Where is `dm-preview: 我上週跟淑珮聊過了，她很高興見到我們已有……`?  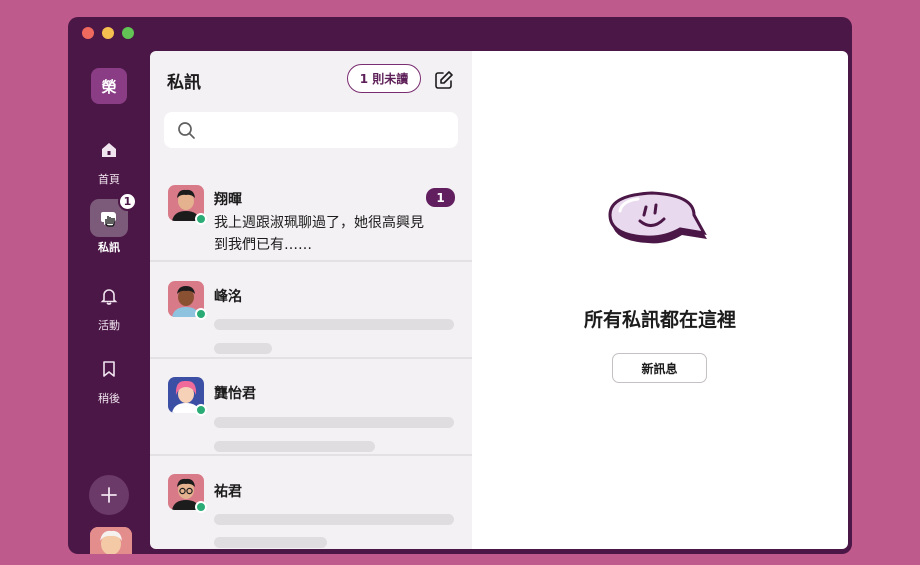 dm-preview: 我上週跟淑珮聊過了，她很高興見到我們已有…… is located at coordinates (319, 234).